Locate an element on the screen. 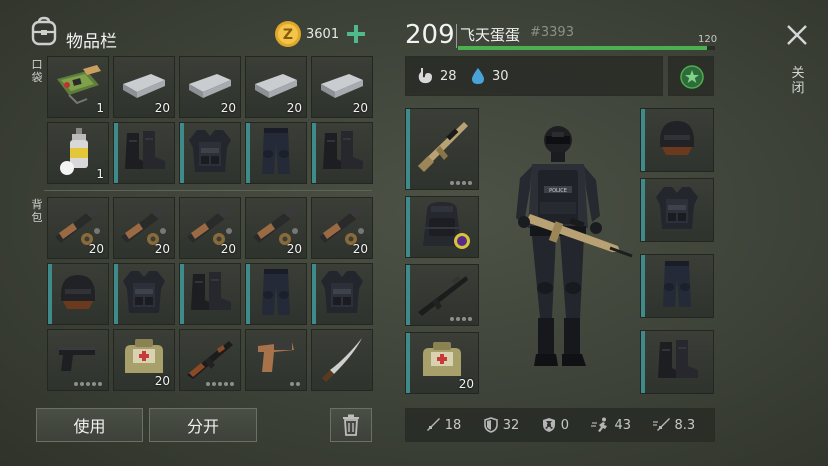 The image size is (828, 466). use-button: 使用 is located at coordinates (89, 425).